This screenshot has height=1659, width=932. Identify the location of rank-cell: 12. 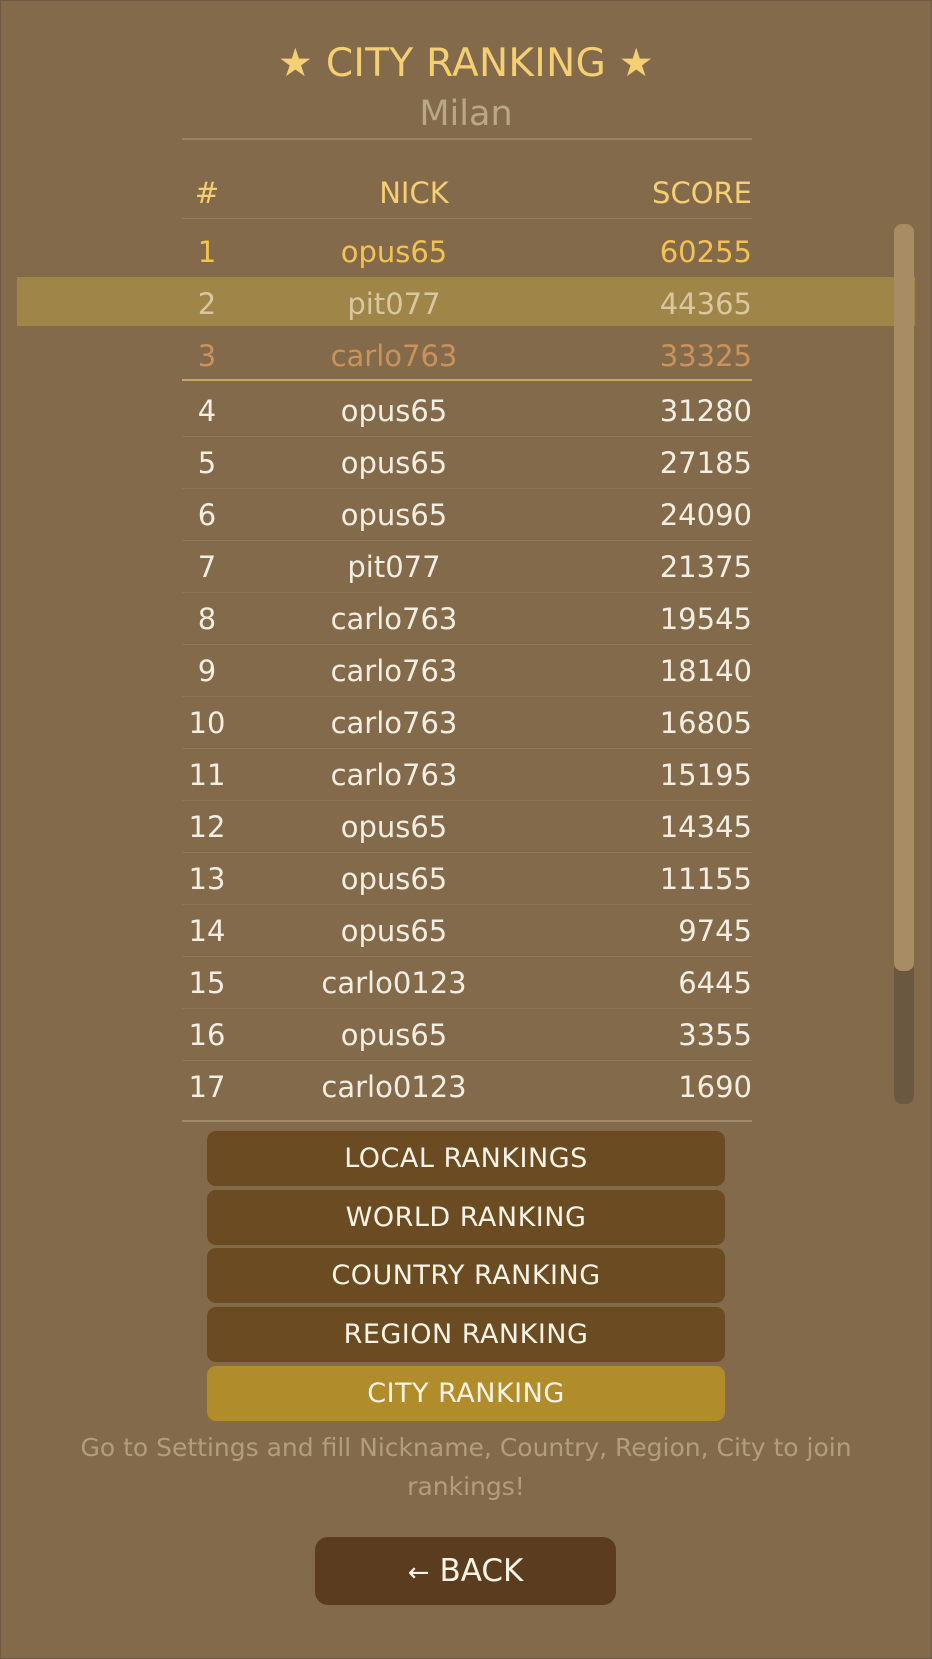
(207, 827).